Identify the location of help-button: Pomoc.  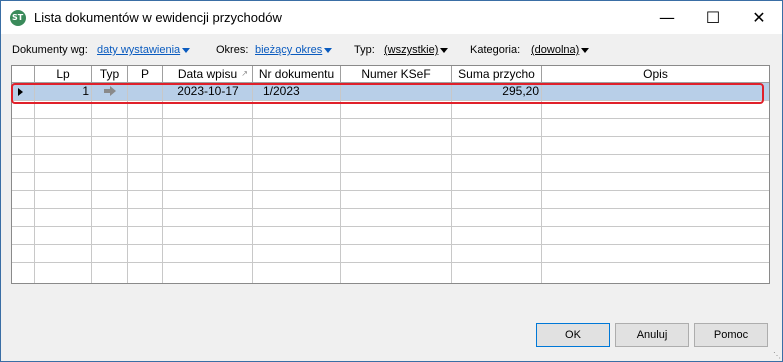
(731, 335).